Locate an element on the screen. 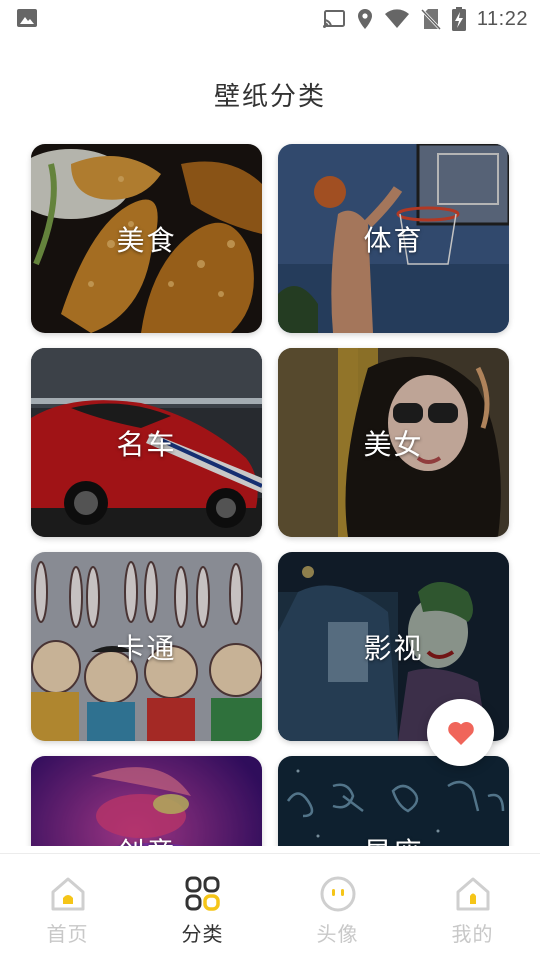  home-icon is located at coordinates (67, 894).